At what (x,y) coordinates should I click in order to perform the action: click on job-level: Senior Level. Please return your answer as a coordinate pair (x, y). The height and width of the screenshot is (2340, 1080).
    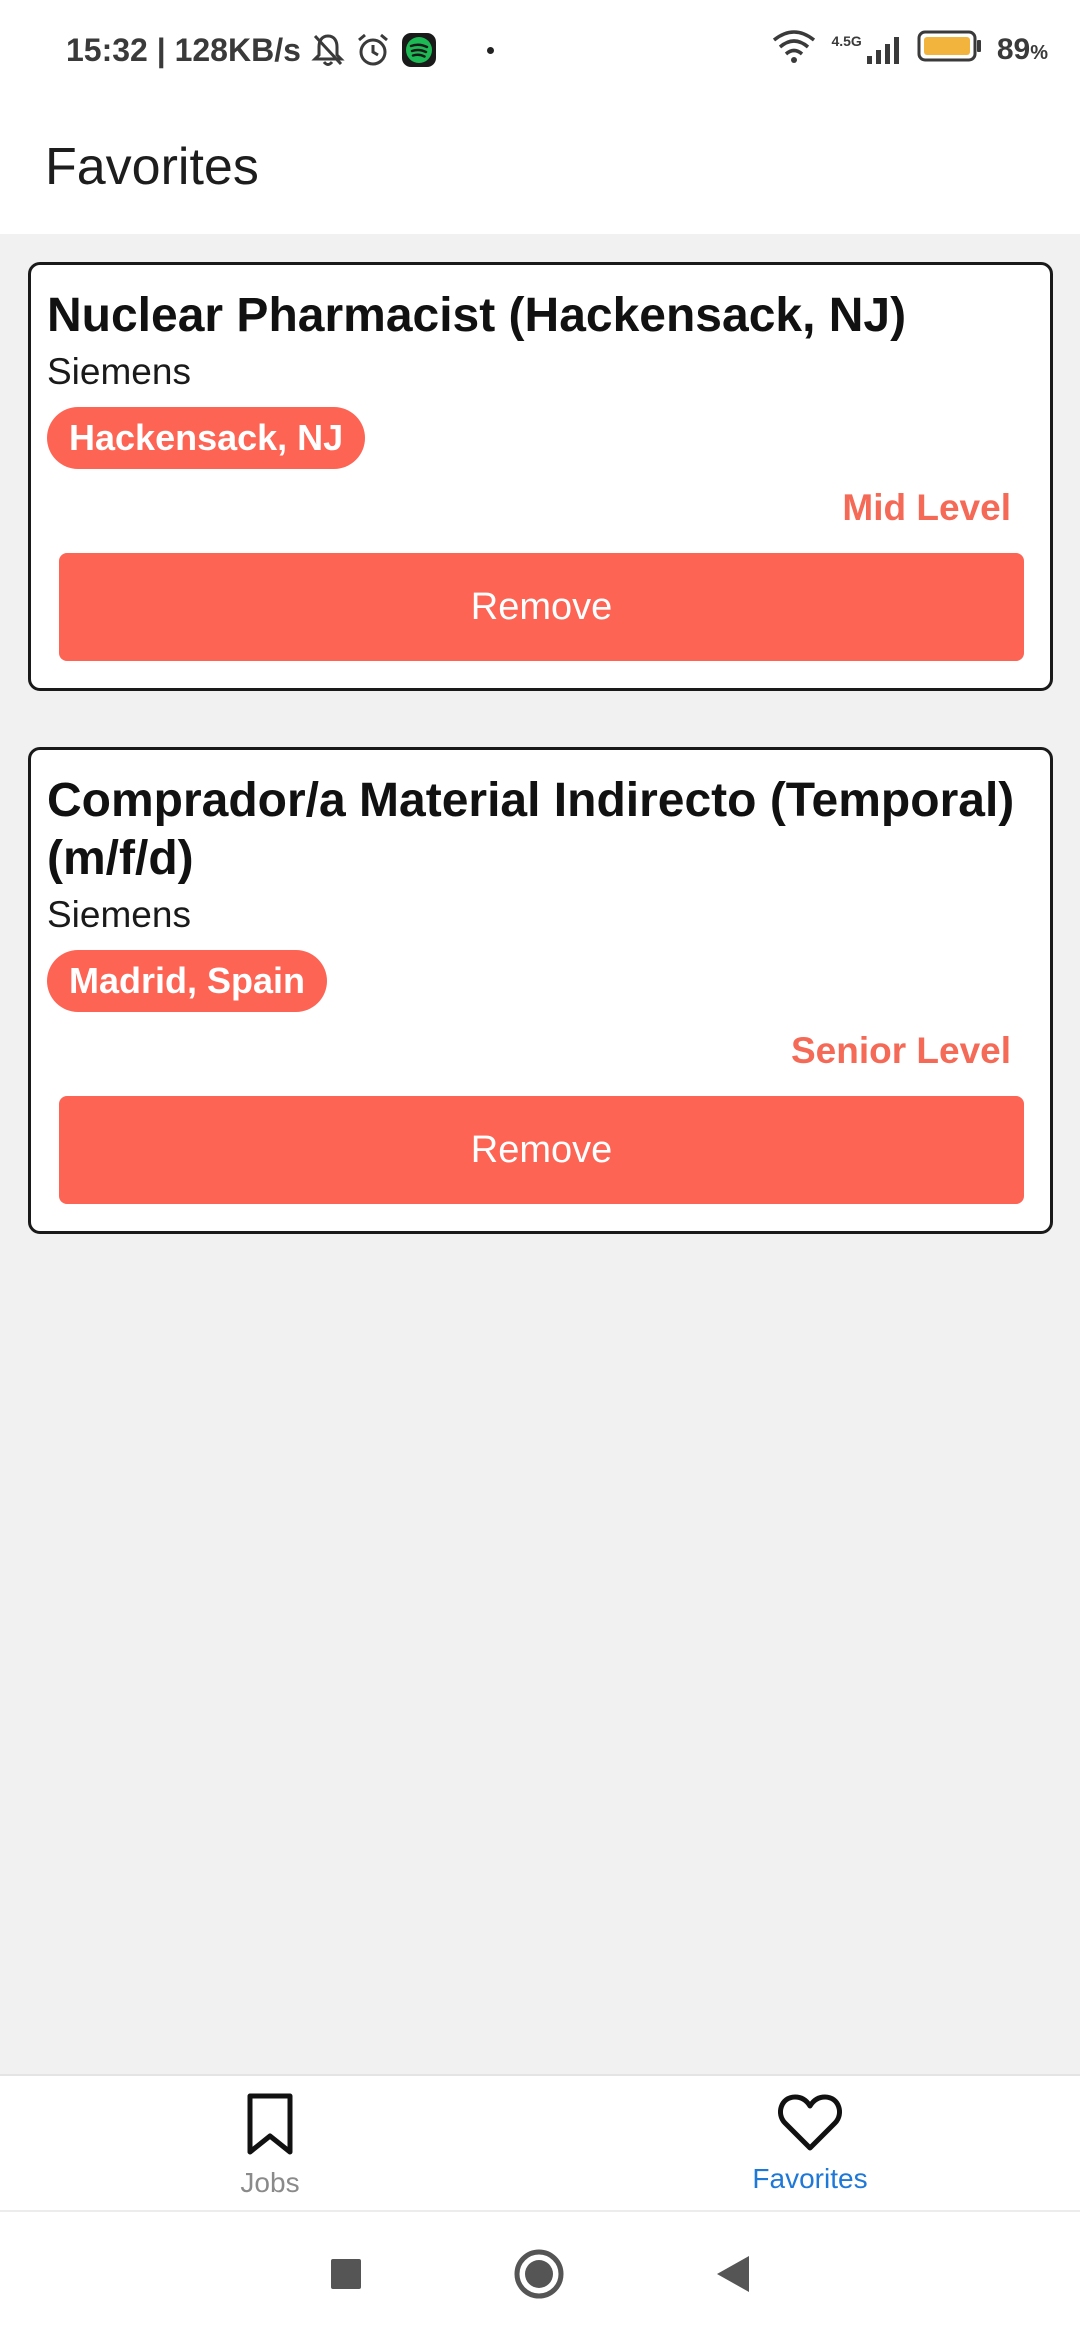
    Looking at the image, I should click on (900, 1050).